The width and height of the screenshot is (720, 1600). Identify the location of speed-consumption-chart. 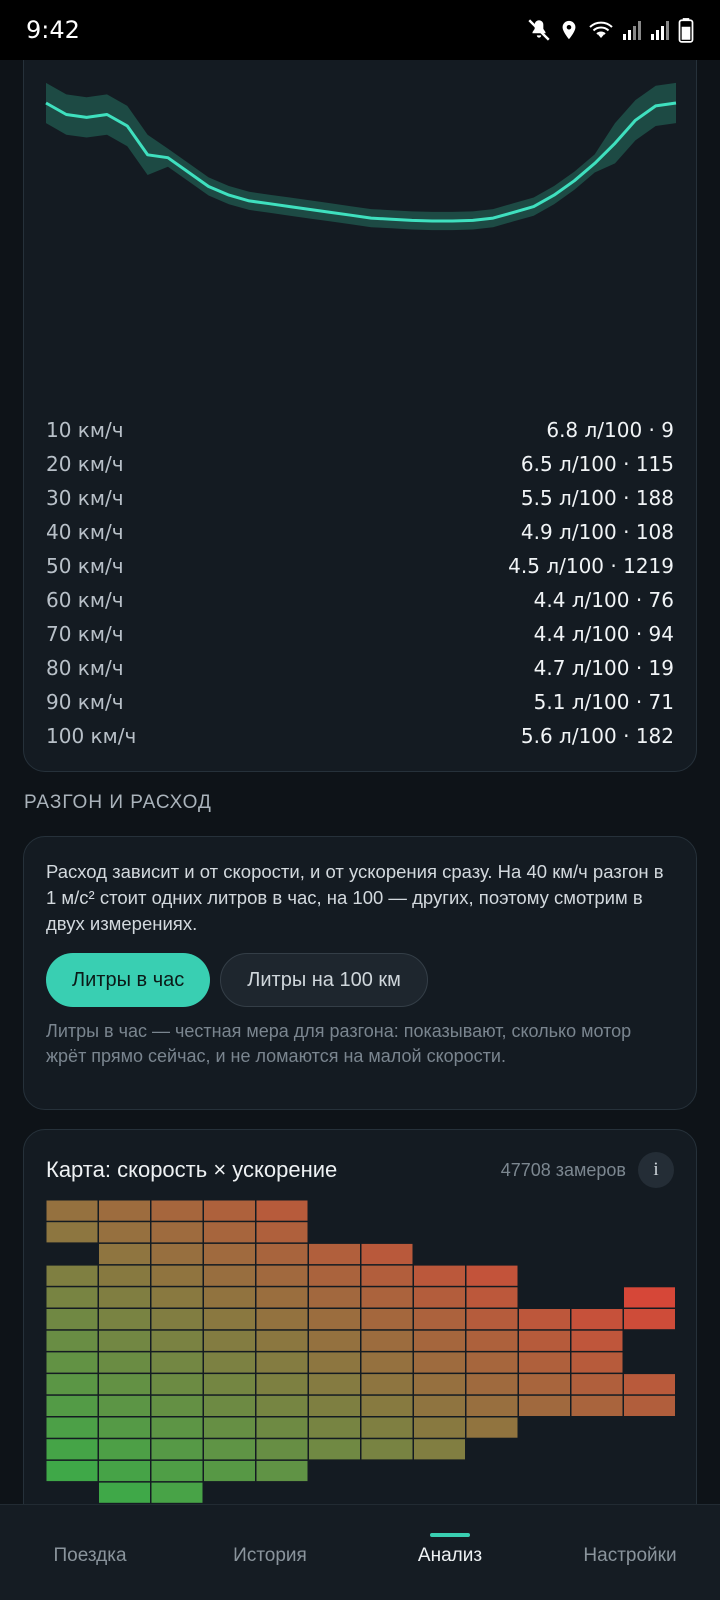
(361, 156).